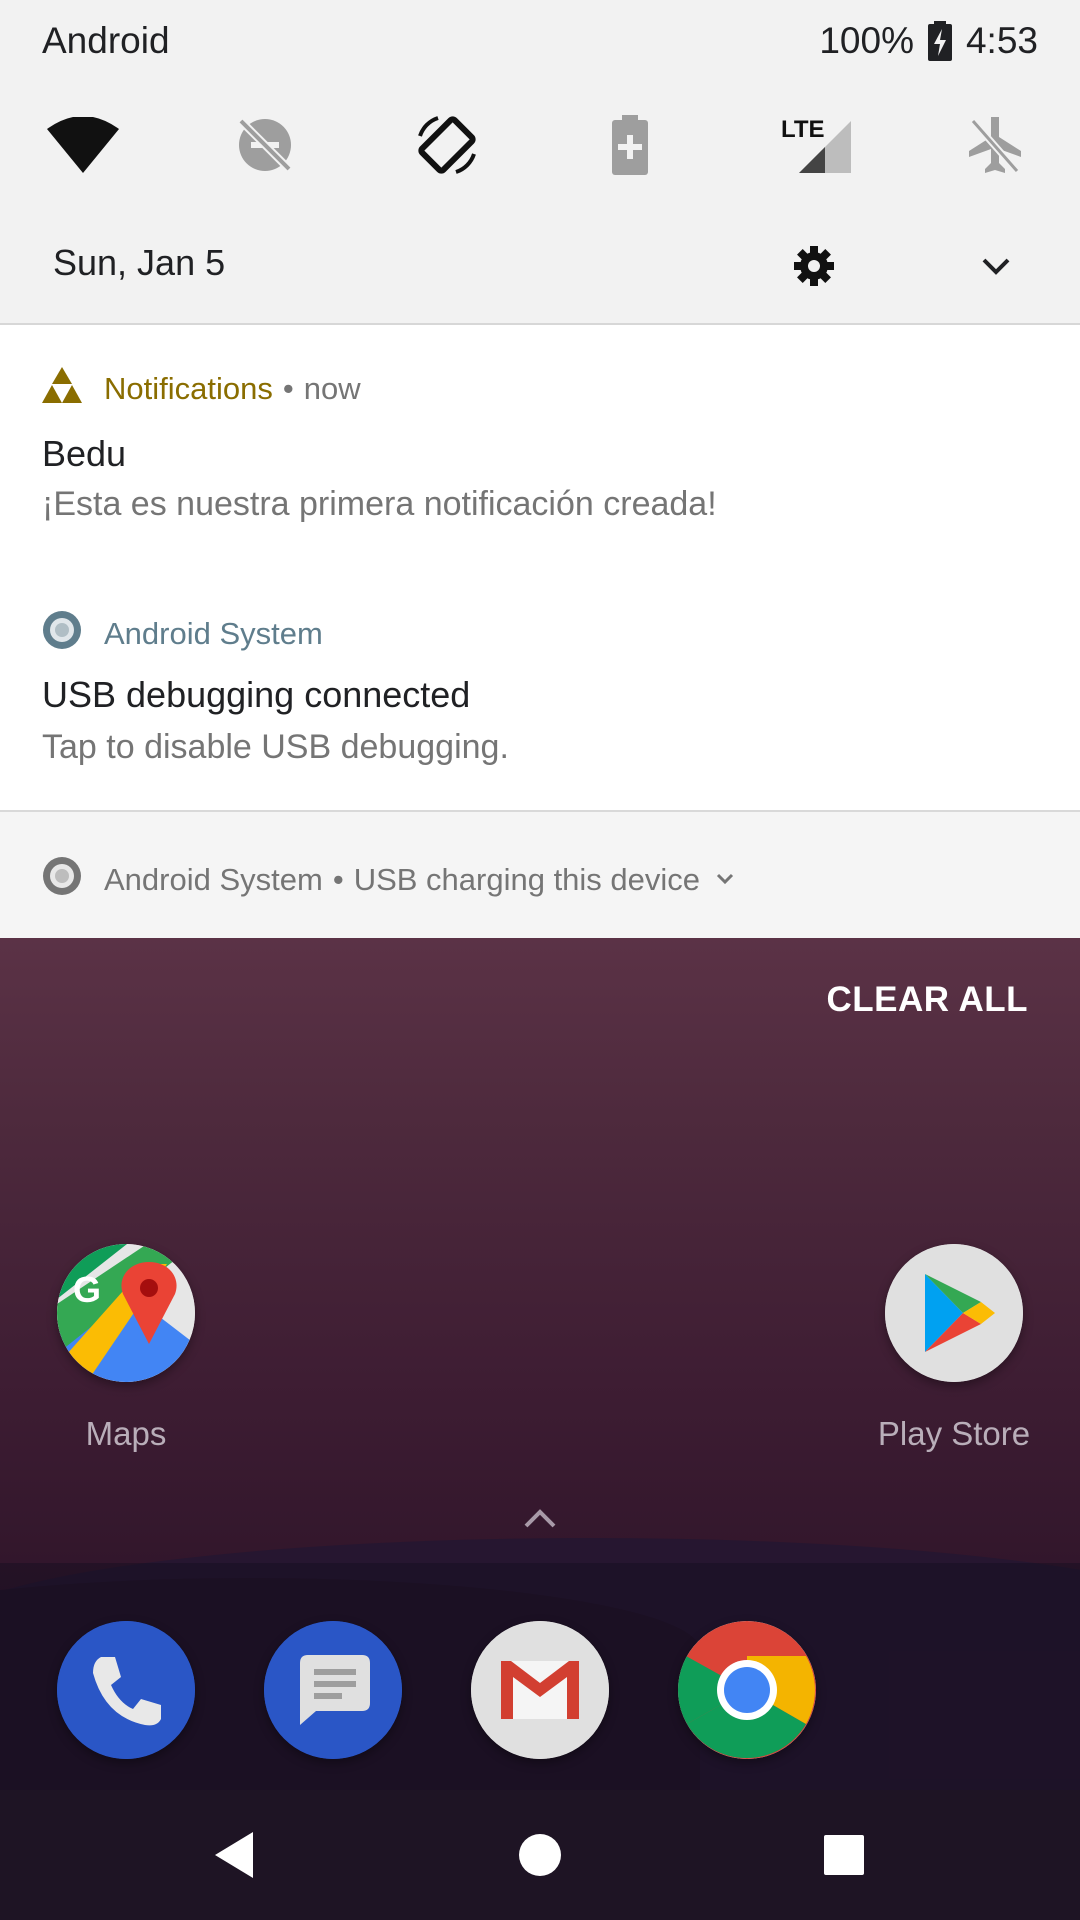 This screenshot has height=1920, width=1080. What do you see at coordinates (213, 633) in the screenshot?
I see `notification-app-name: Android System` at bounding box center [213, 633].